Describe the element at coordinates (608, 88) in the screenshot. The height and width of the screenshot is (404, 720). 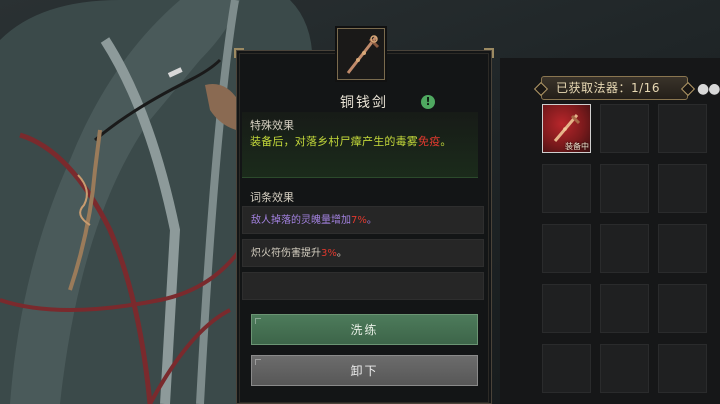
I see `artifact-count-label: 已获取法器：1/16` at that location.